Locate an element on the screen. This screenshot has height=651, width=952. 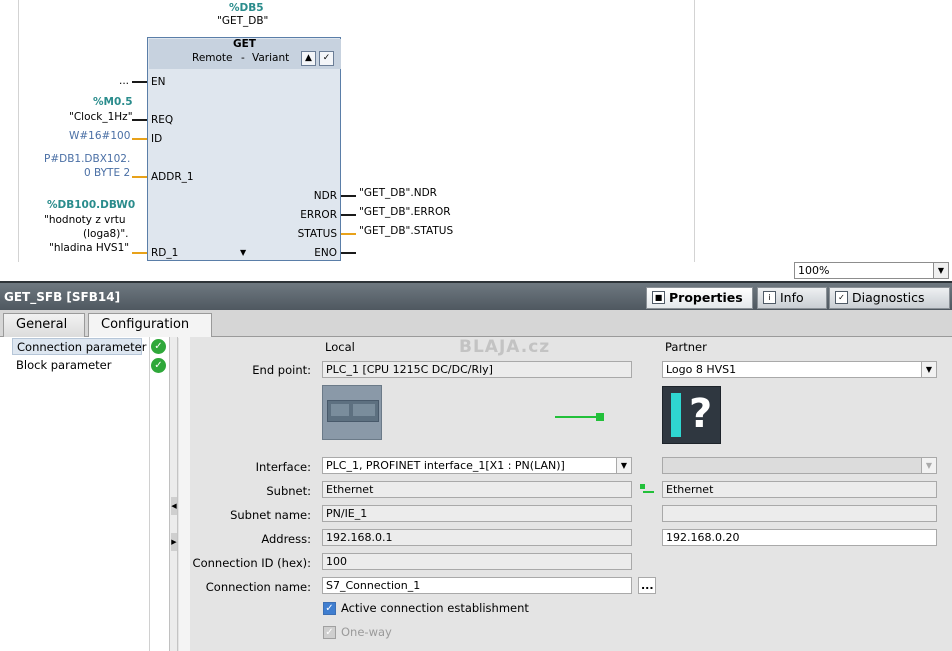
partner-subnet-name-field is located at coordinates (799, 513).